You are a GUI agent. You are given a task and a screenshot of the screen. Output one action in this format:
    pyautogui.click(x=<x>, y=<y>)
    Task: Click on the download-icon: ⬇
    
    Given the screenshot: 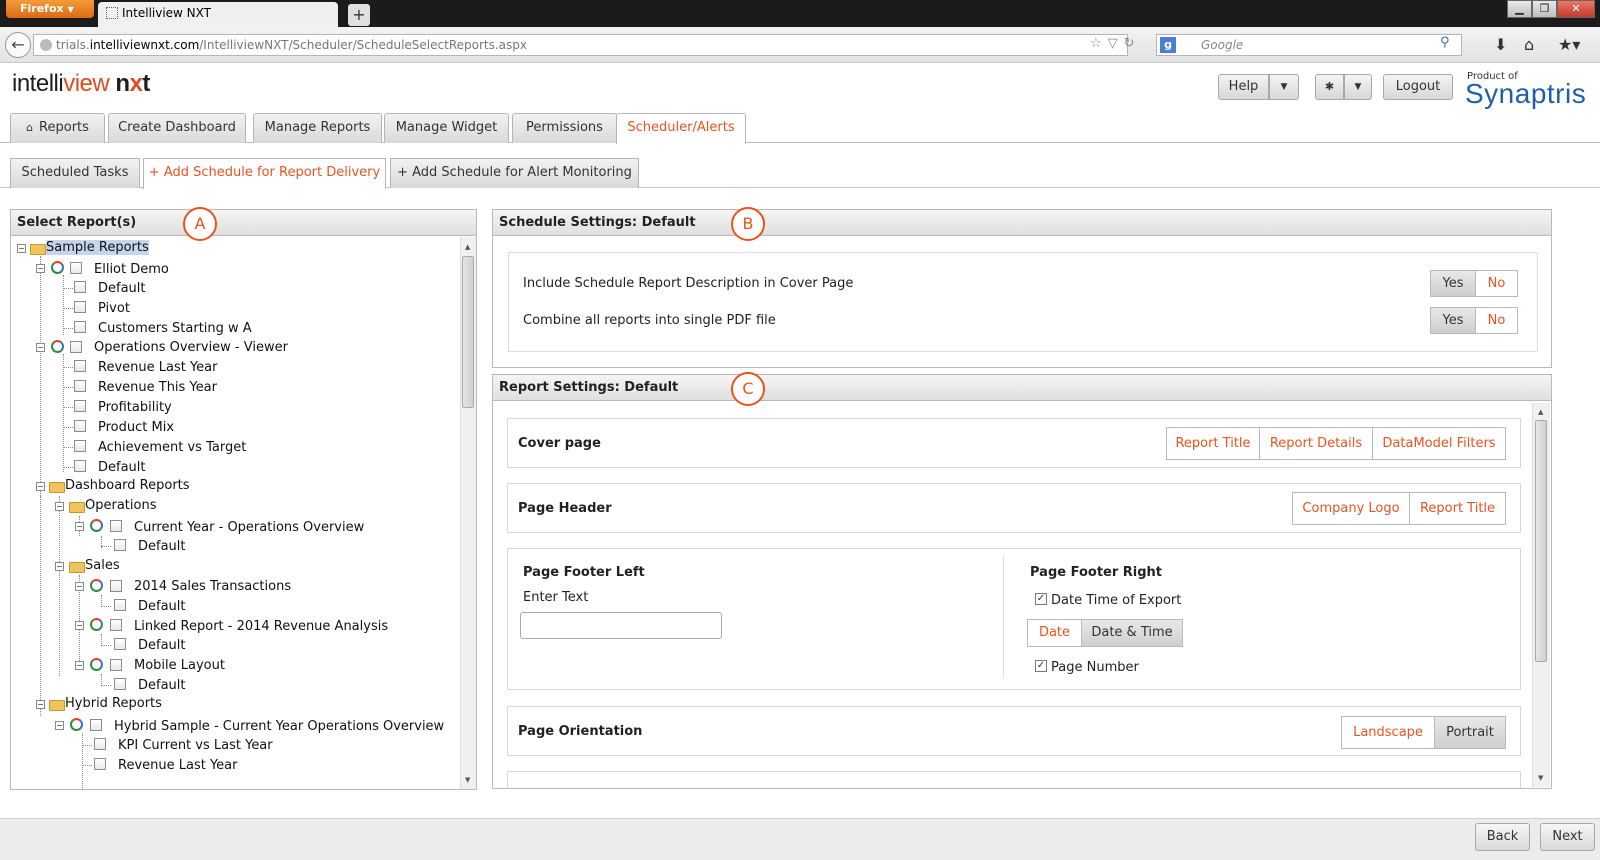 What is the action you would take?
    pyautogui.click(x=1500, y=44)
    